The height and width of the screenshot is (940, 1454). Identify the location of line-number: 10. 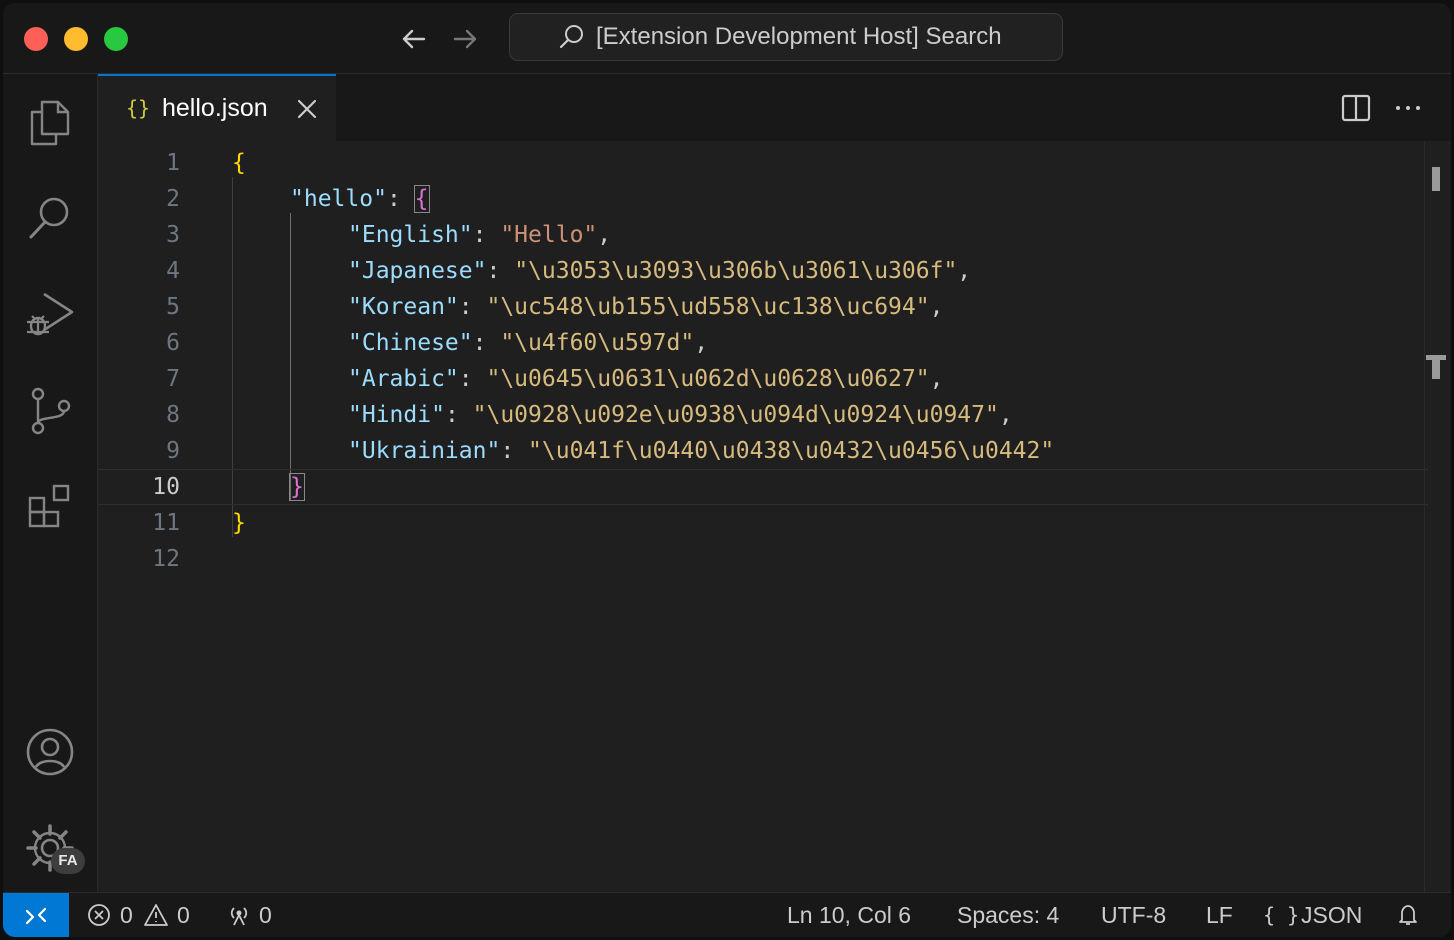
(166, 487).